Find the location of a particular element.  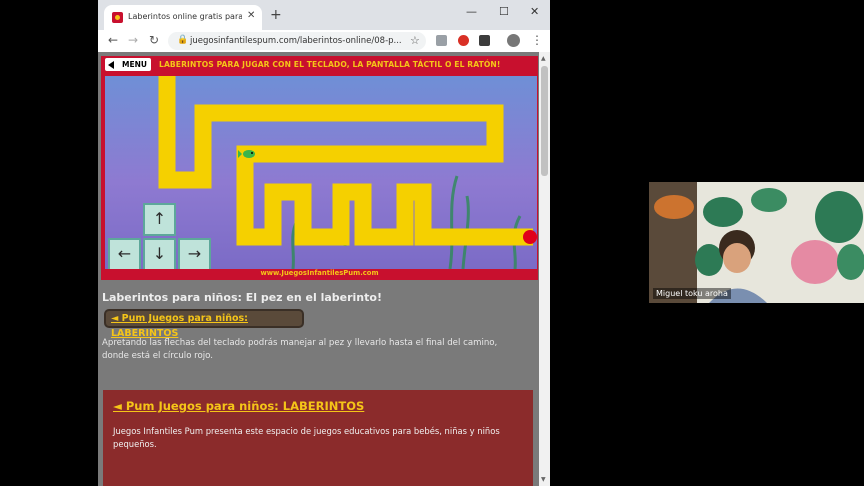

scrollbar-thumb is located at coordinates (544, 121).